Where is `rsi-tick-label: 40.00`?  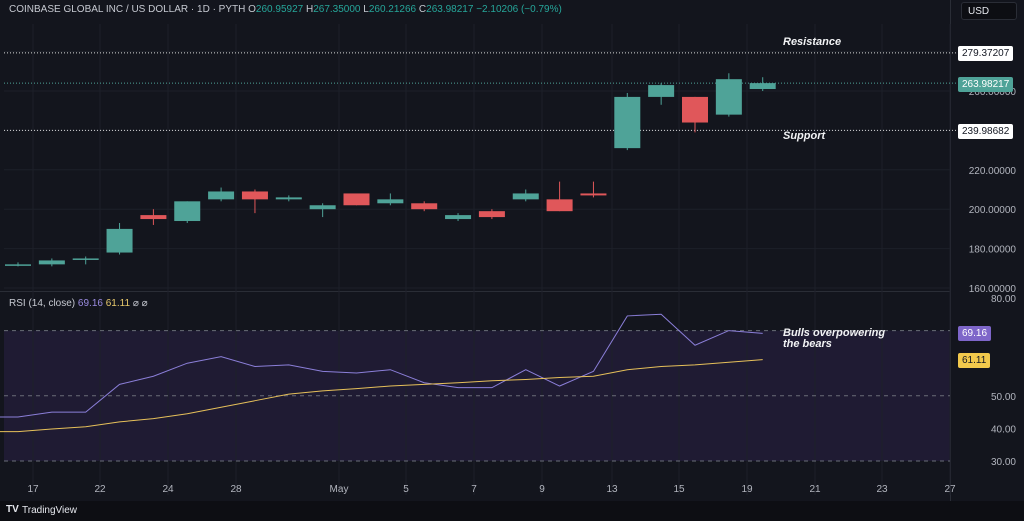 rsi-tick-label: 40.00 is located at coordinates (1003, 429).